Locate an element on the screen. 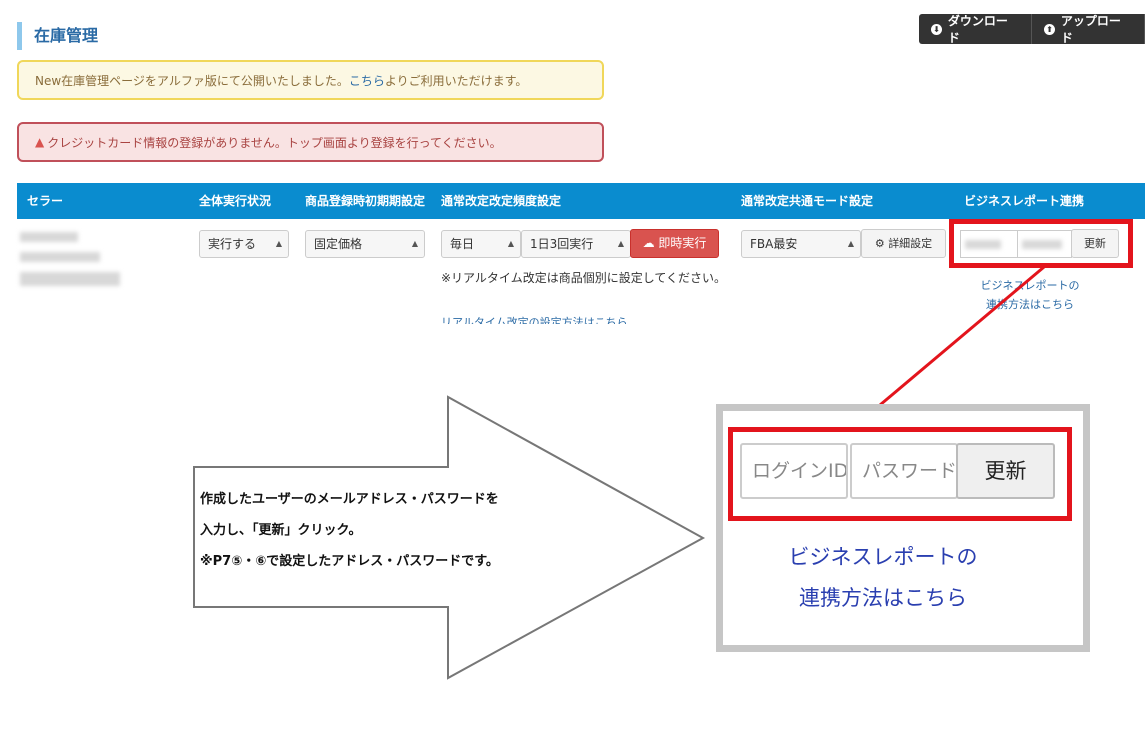  top-button-group: ⬇ ダウンロード ⬆ アップロード is located at coordinates (1032, 29).